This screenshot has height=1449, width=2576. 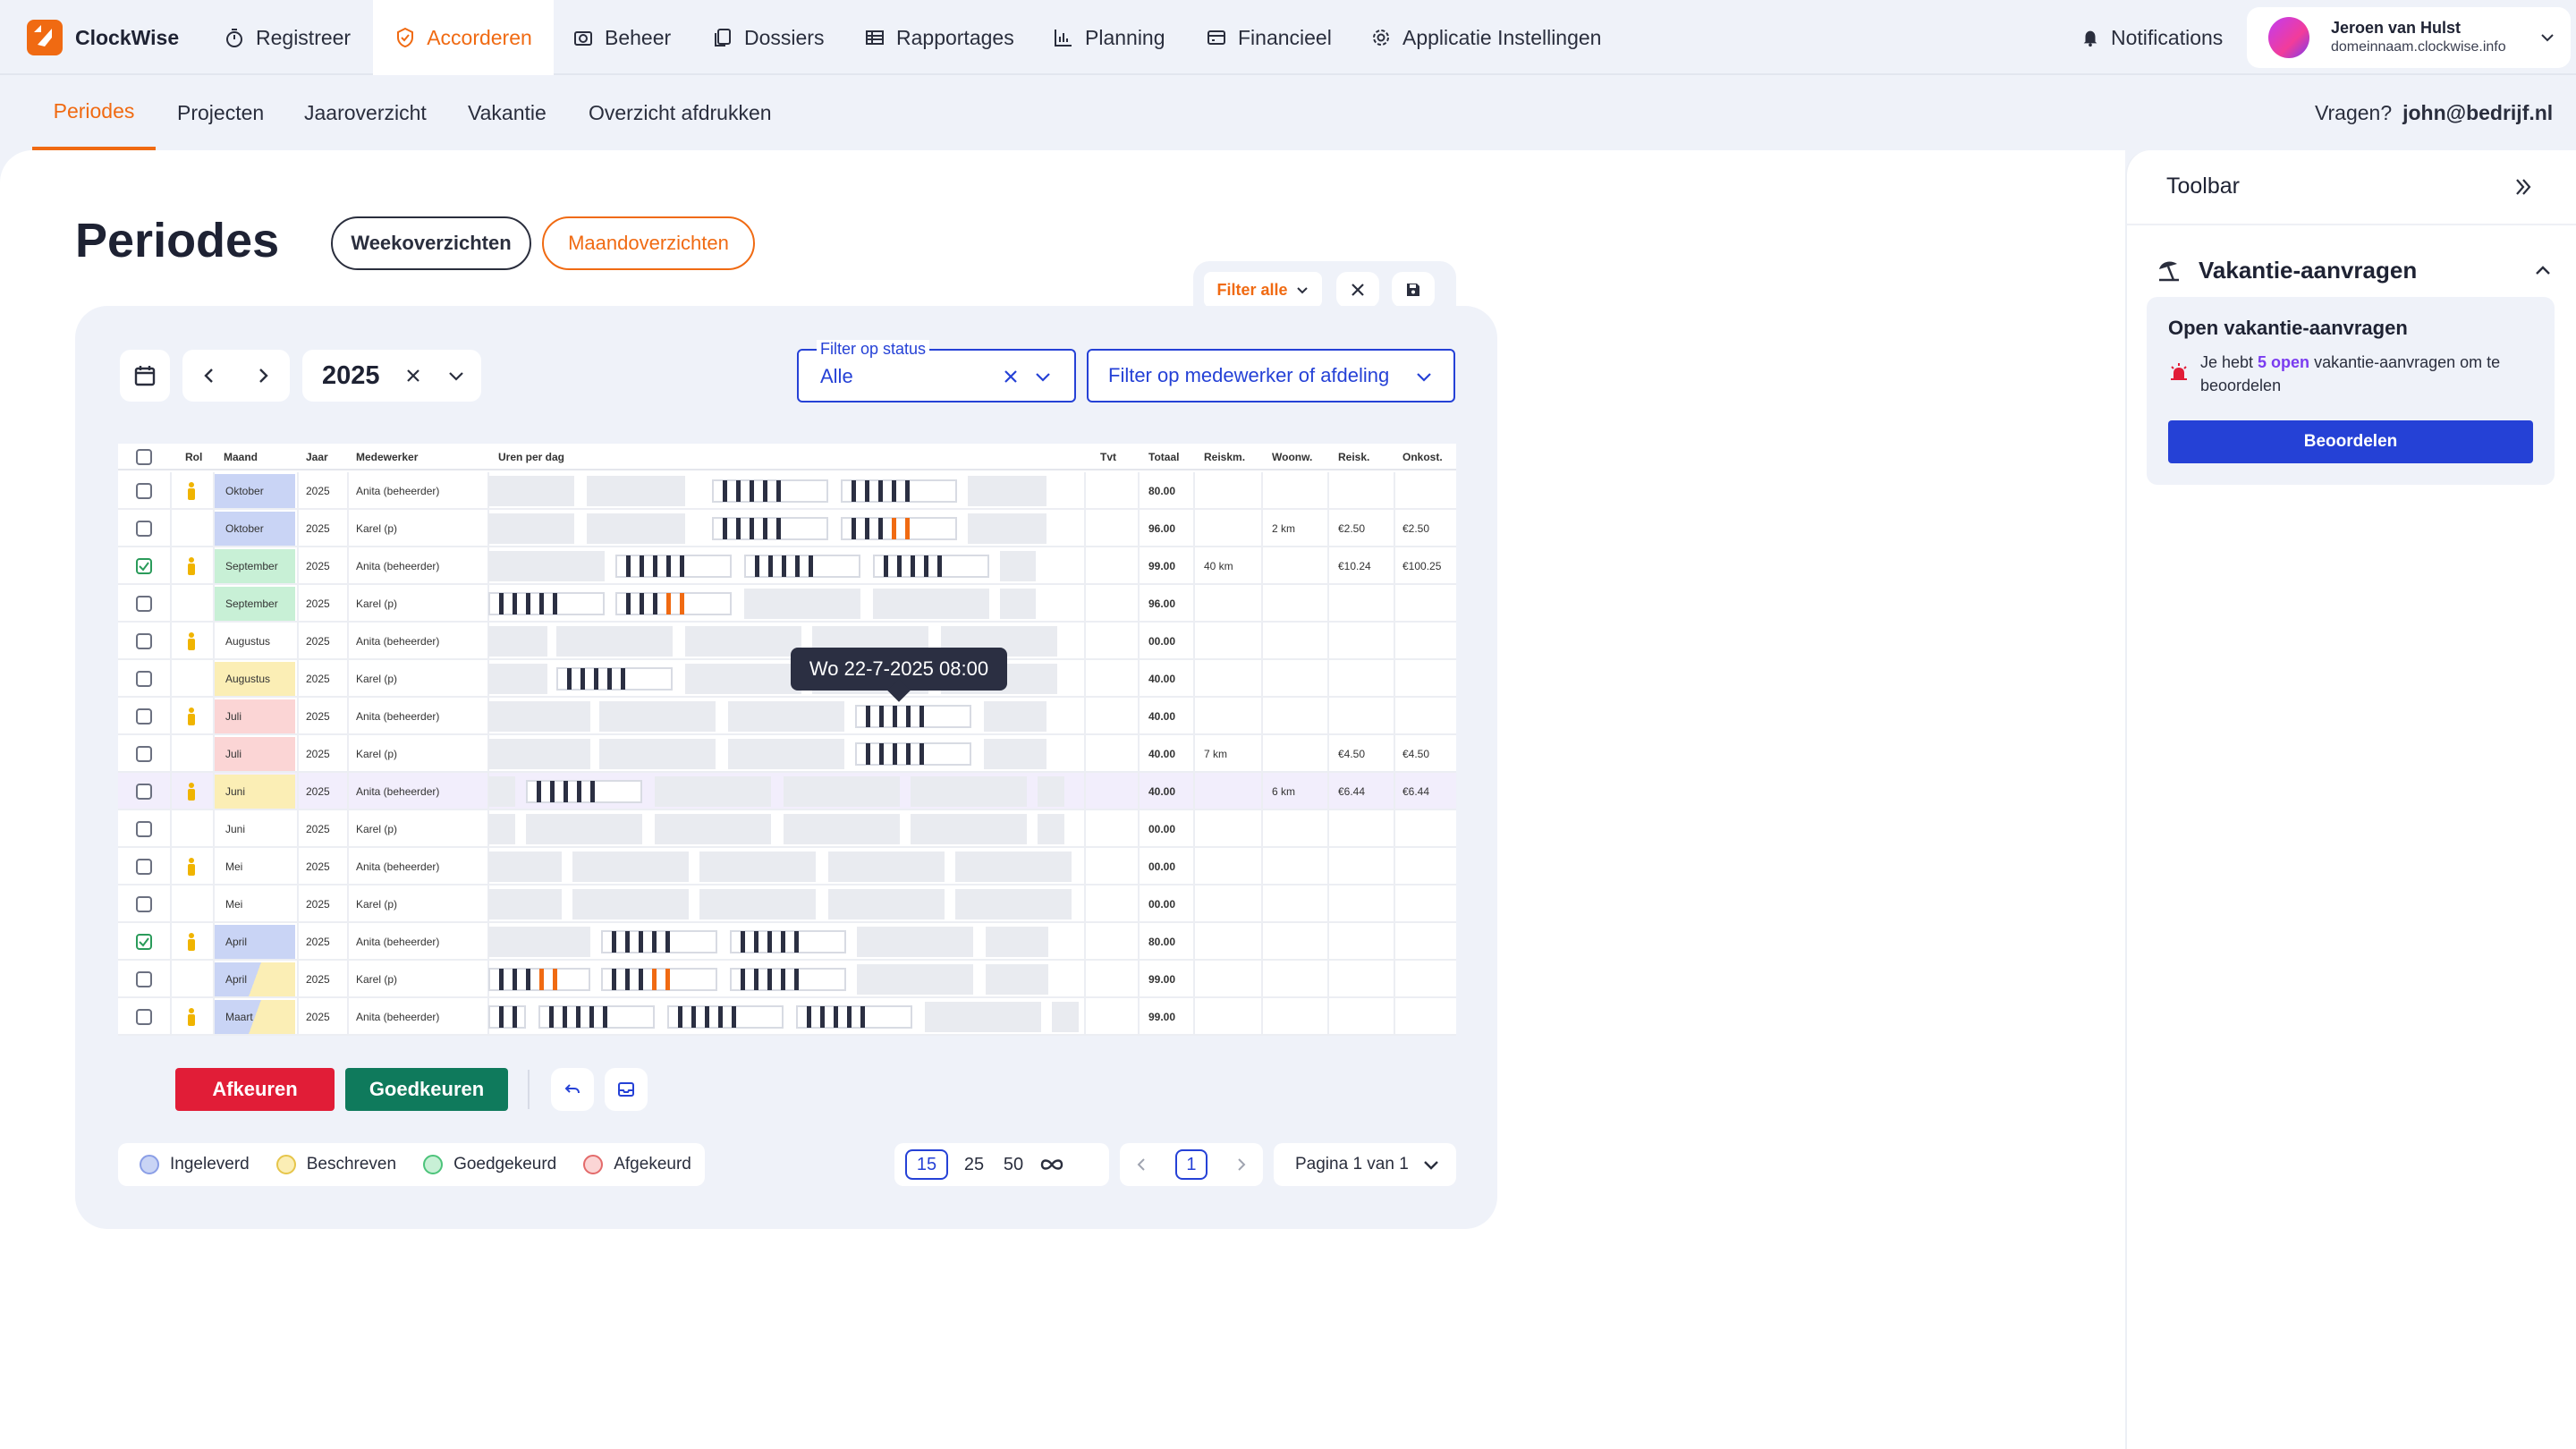 What do you see at coordinates (787, 641) in the screenshot?
I see `table-row: Augustus 2025 Anita (beheerder) 00.00` at bounding box center [787, 641].